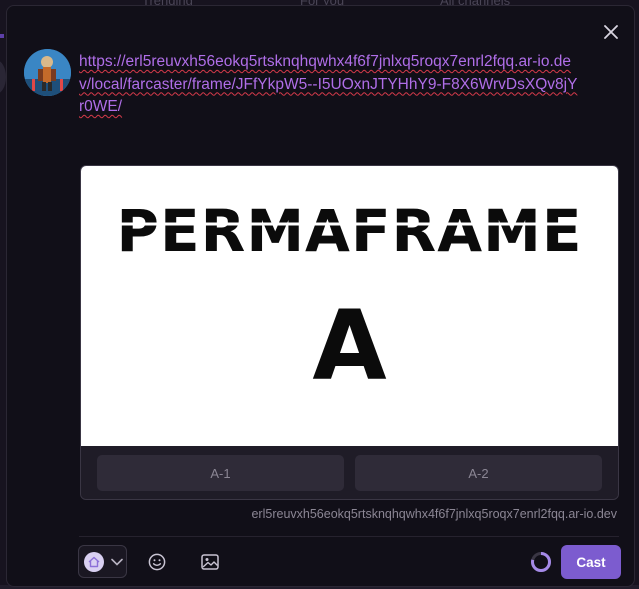 Image resolution: width=639 pixels, height=589 pixels. I want to click on cast-button: Cast, so click(591, 562).